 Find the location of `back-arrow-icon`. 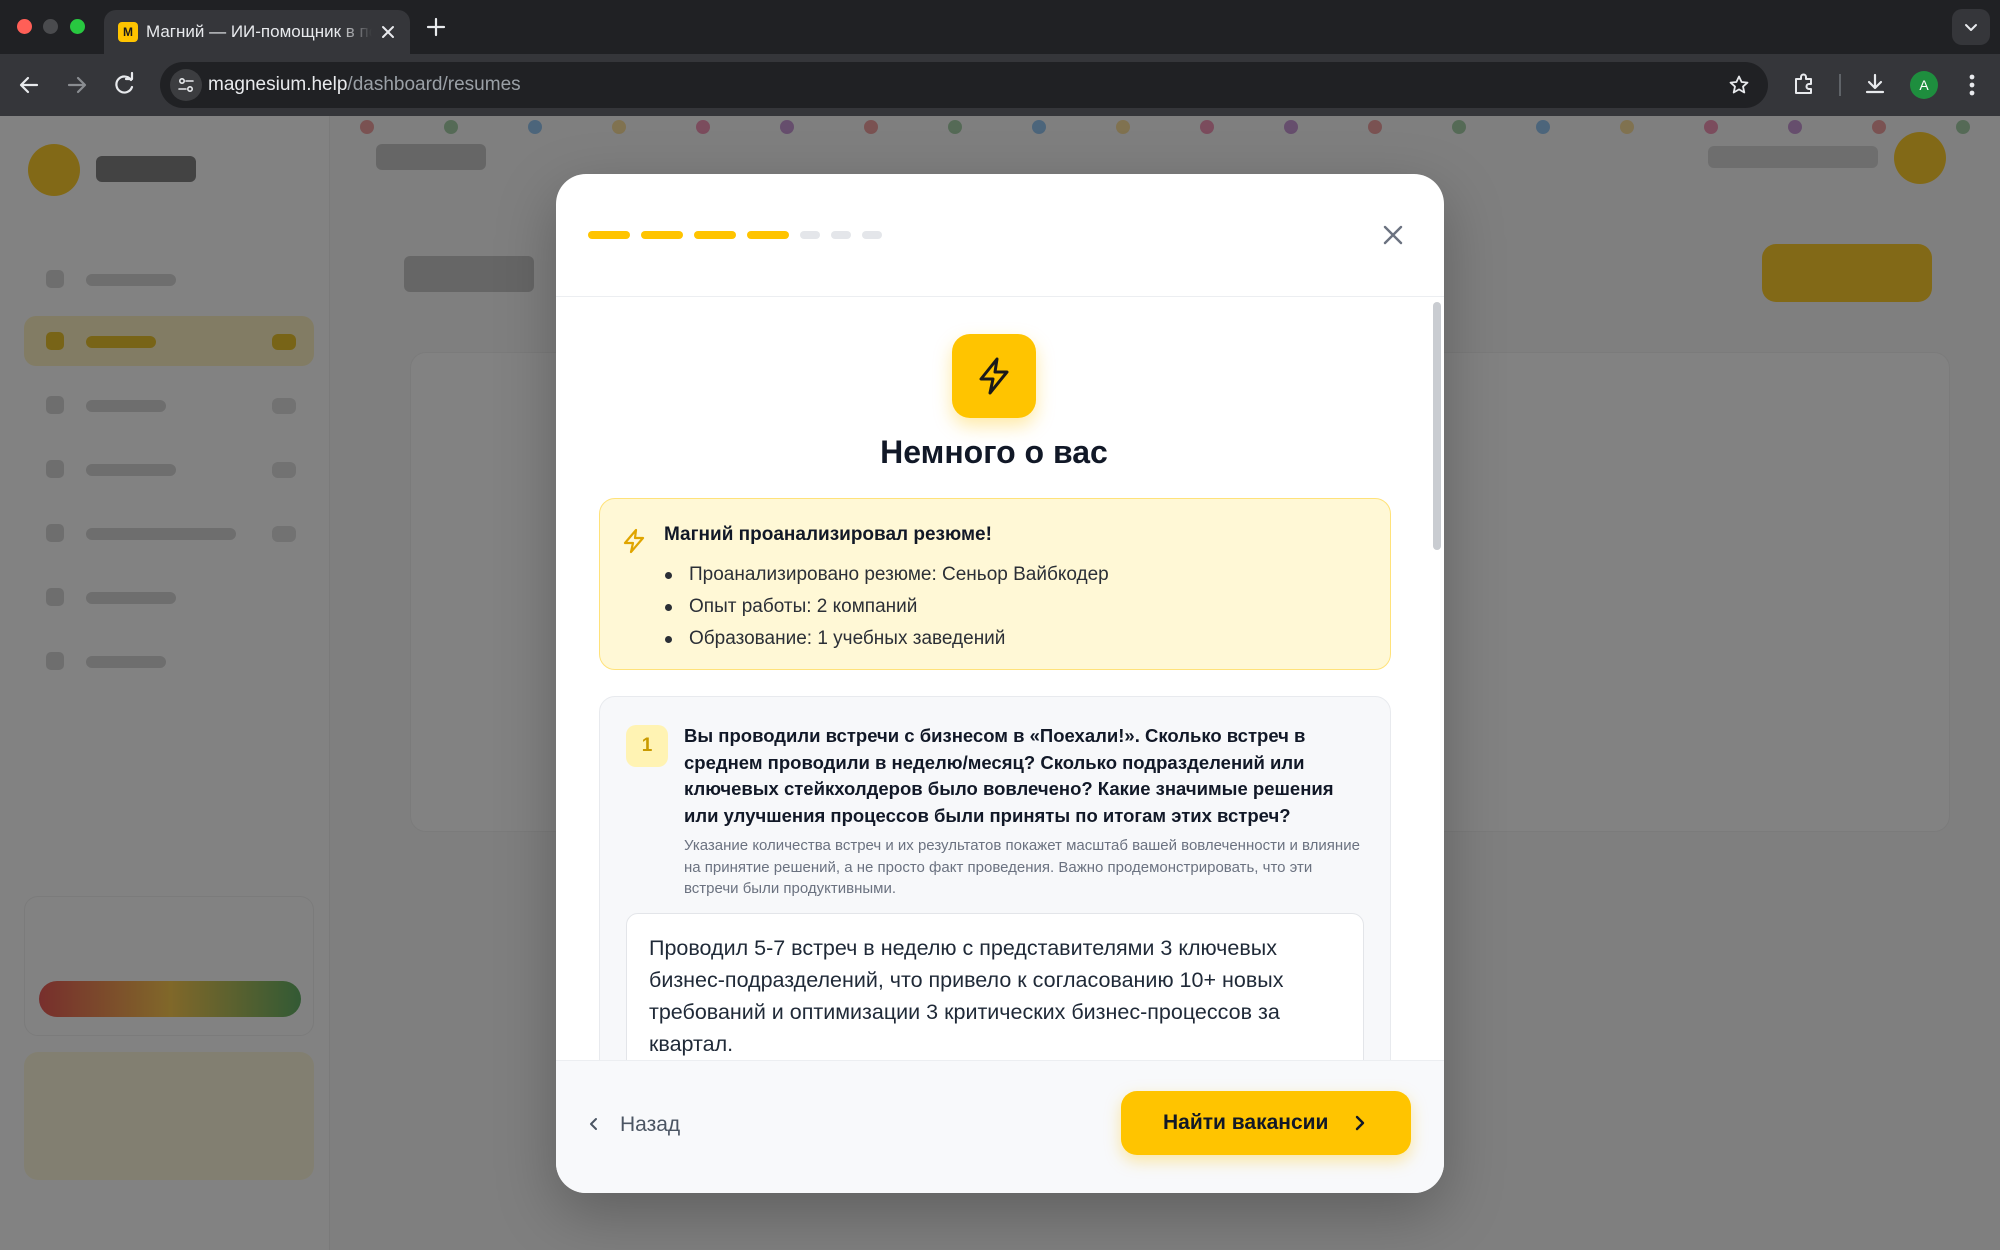

back-arrow-icon is located at coordinates (29, 85).